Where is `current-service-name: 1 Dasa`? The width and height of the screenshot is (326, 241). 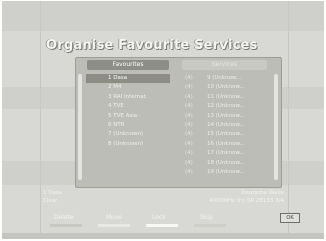 current-service-name: 1 Dasa is located at coordinates (53, 193).